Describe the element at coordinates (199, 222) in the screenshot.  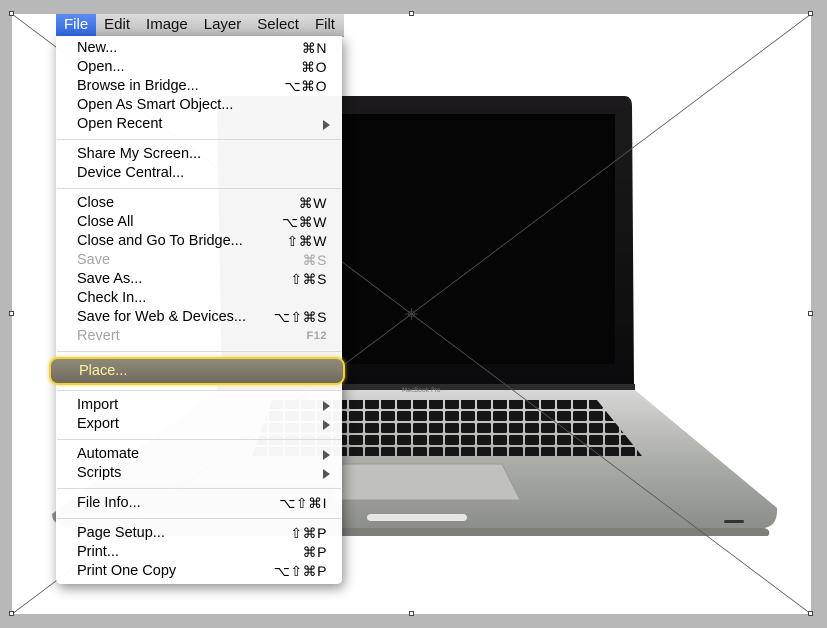
I see `menu-item-close-all: Close All ⌥⌘W` at that location.